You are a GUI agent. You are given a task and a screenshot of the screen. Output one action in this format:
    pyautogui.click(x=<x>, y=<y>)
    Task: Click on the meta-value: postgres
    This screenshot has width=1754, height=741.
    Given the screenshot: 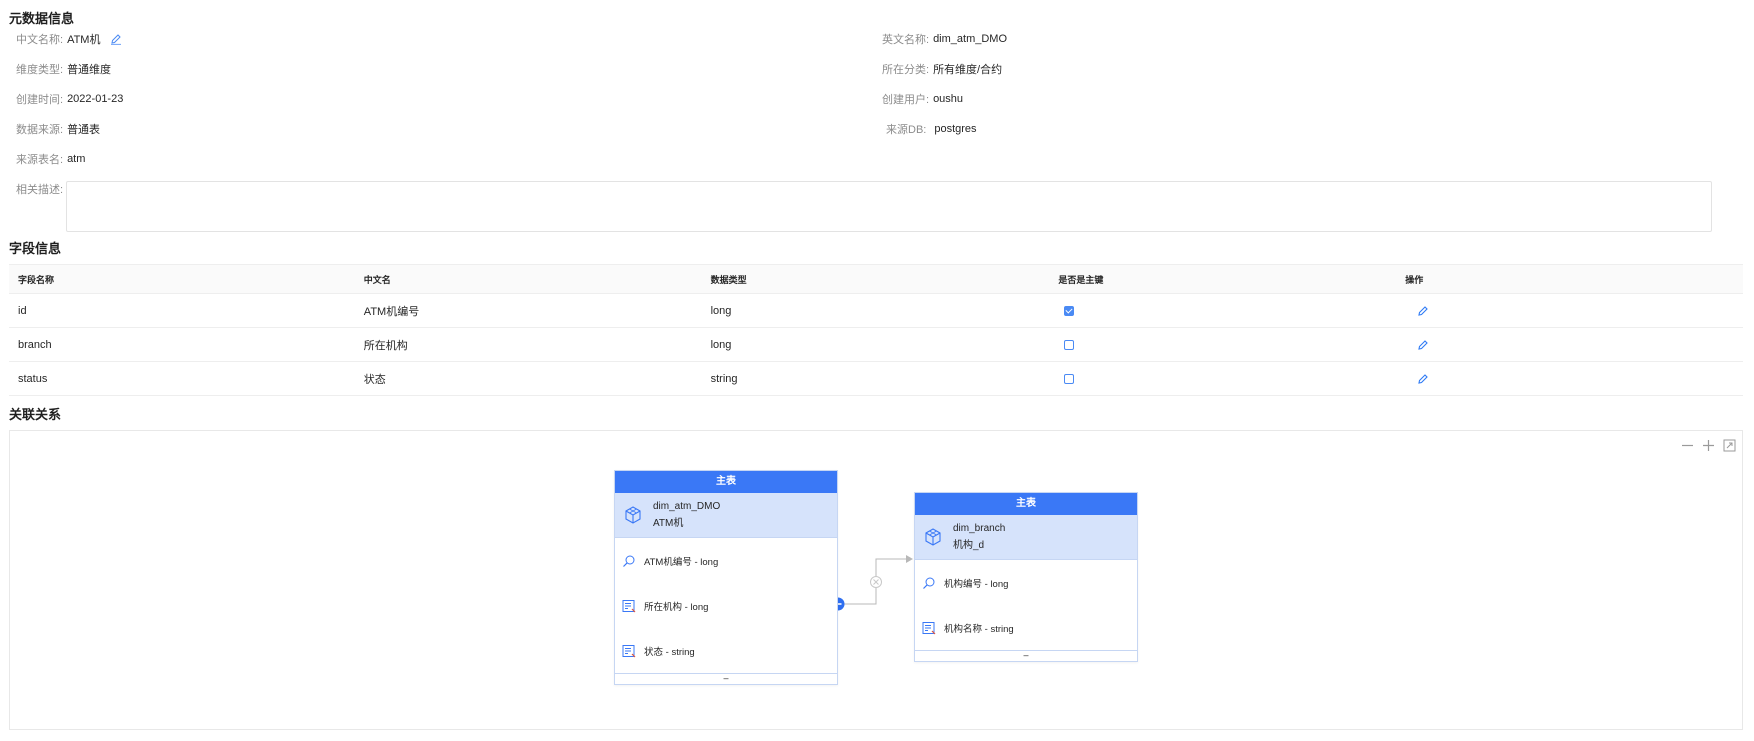 What is the action you would take?
    pyautogui.click(x=955, y=129)
    